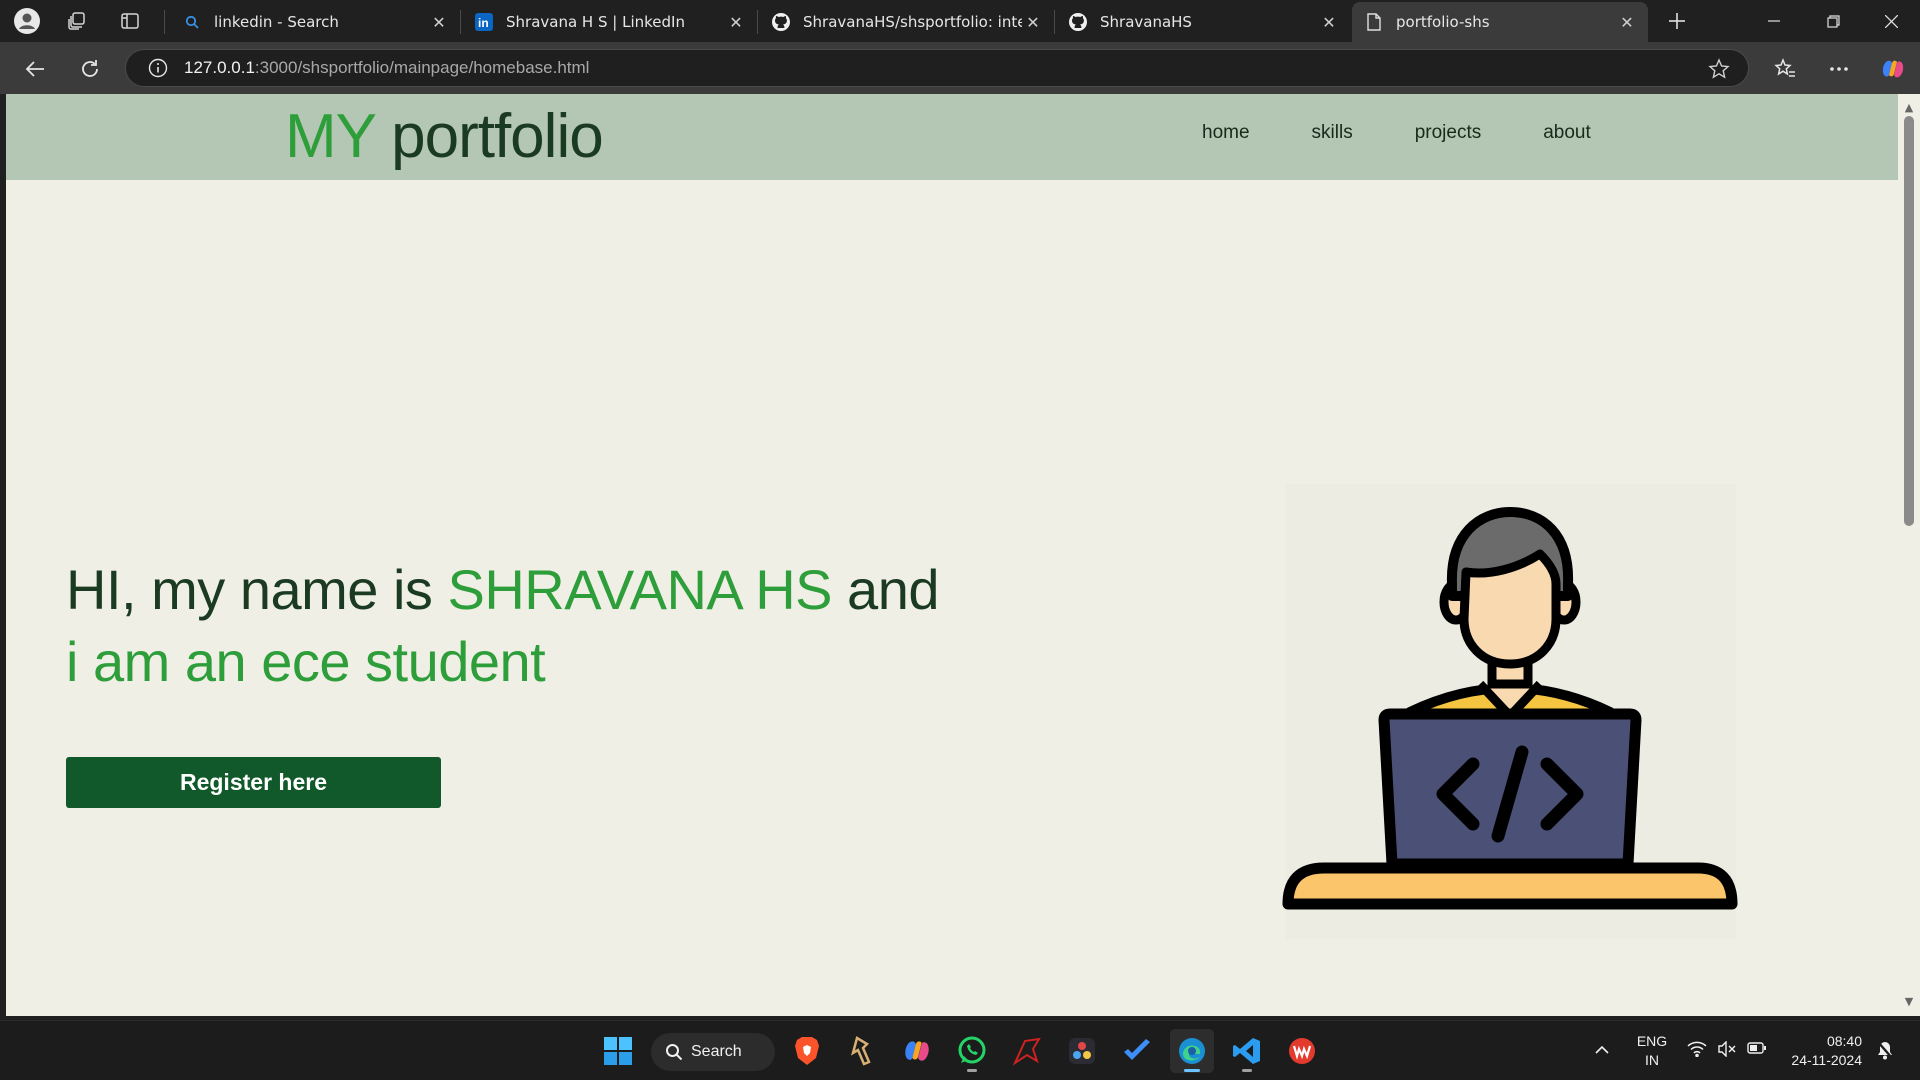 The image size is (1920, 1080). I want to click on vscode-icon, so click(1247, 1051).